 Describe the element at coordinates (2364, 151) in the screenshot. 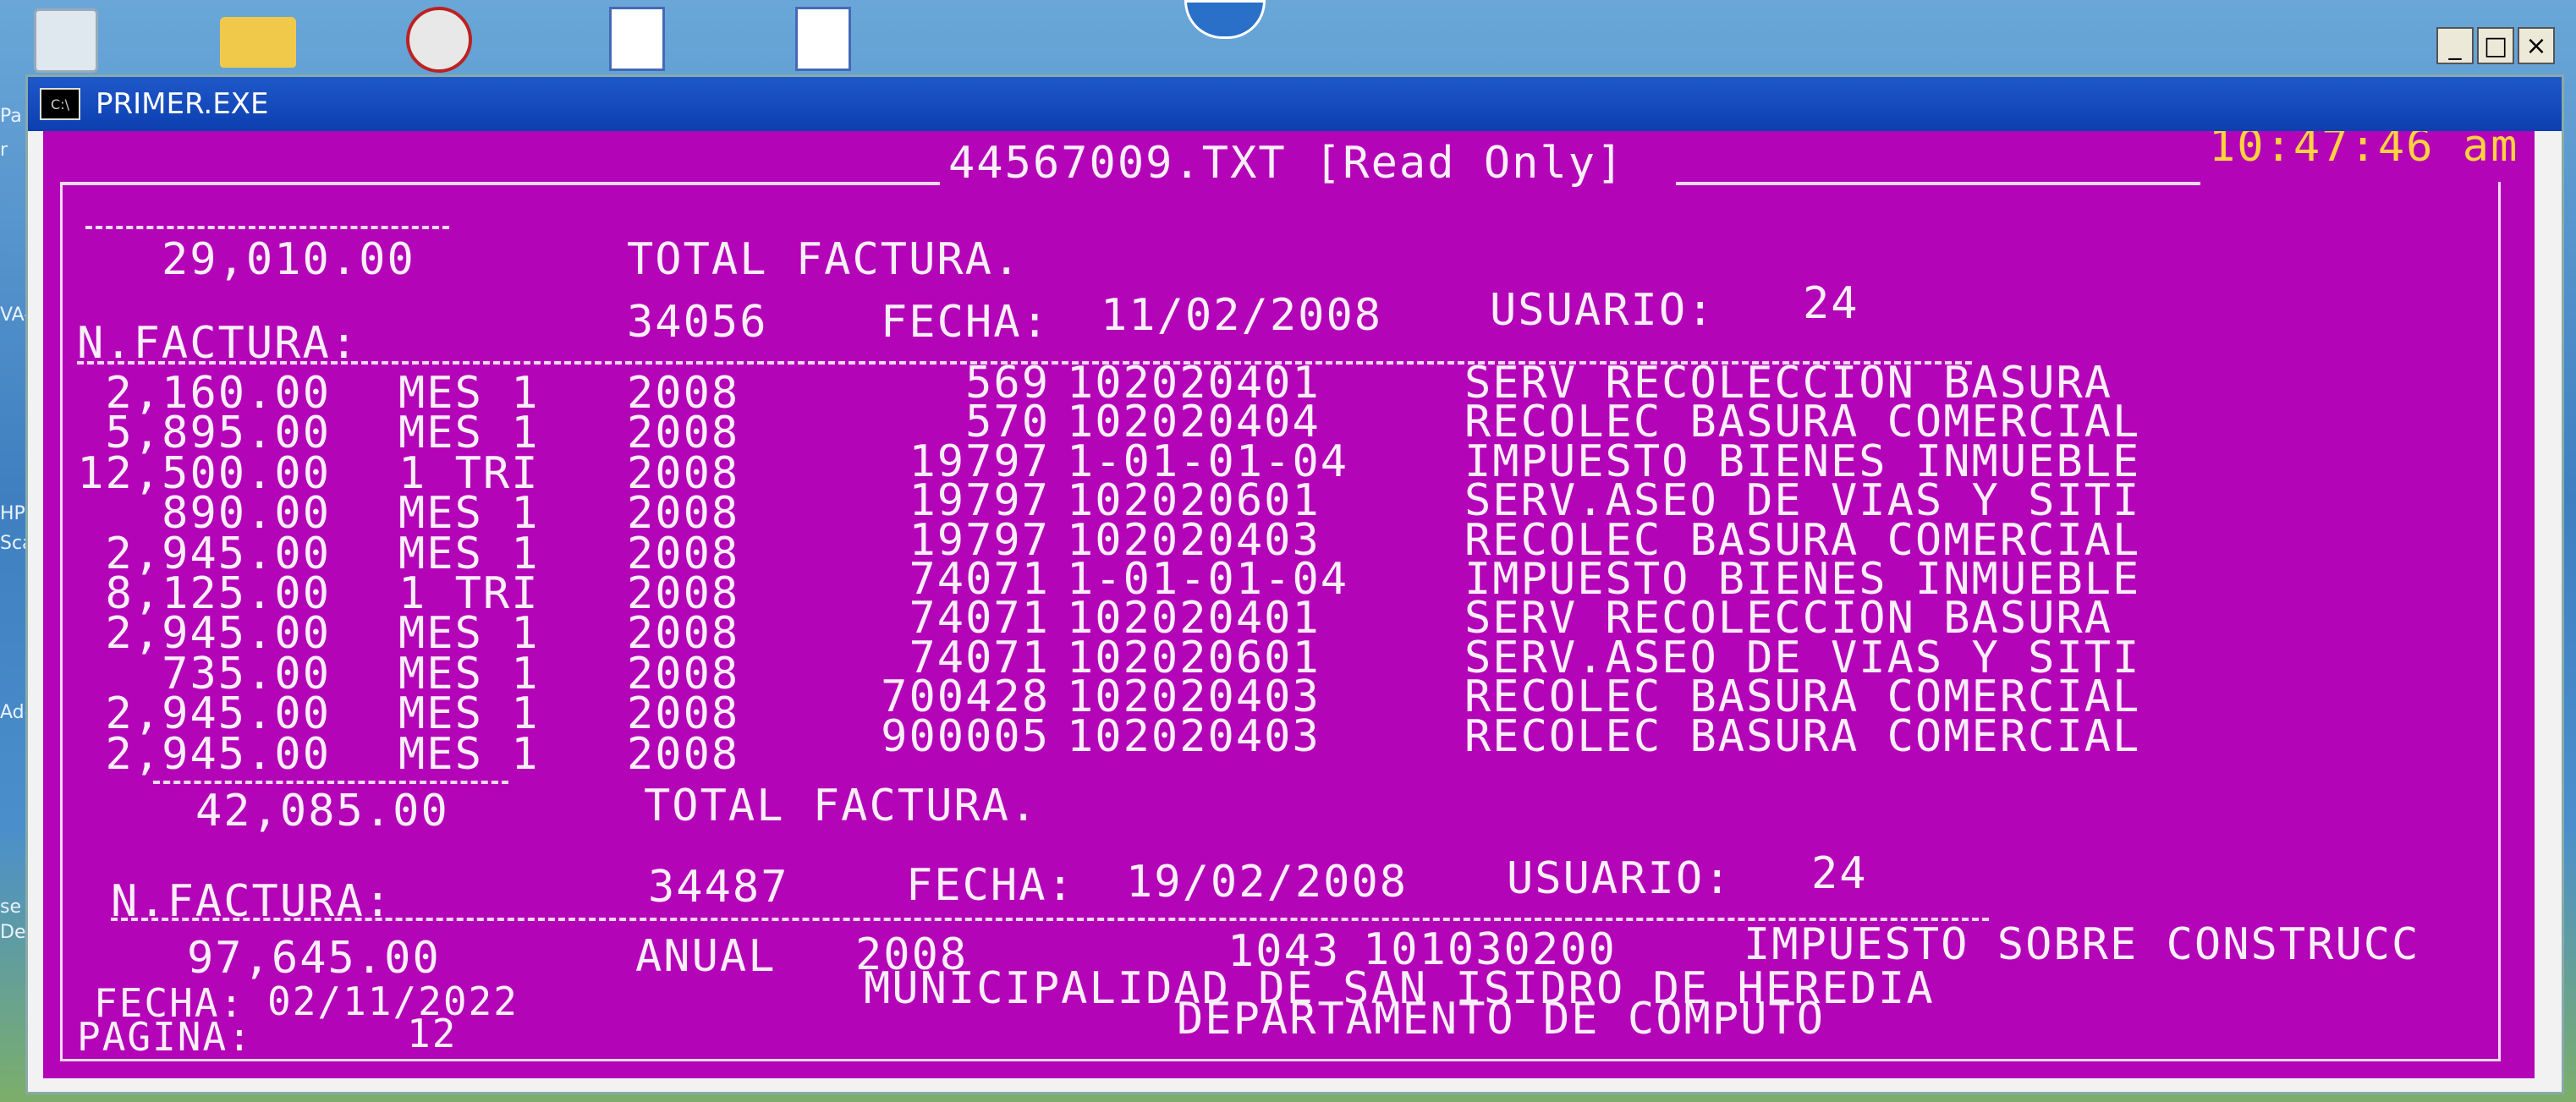

I see `clock-display: 10:47:46 am` at that location.